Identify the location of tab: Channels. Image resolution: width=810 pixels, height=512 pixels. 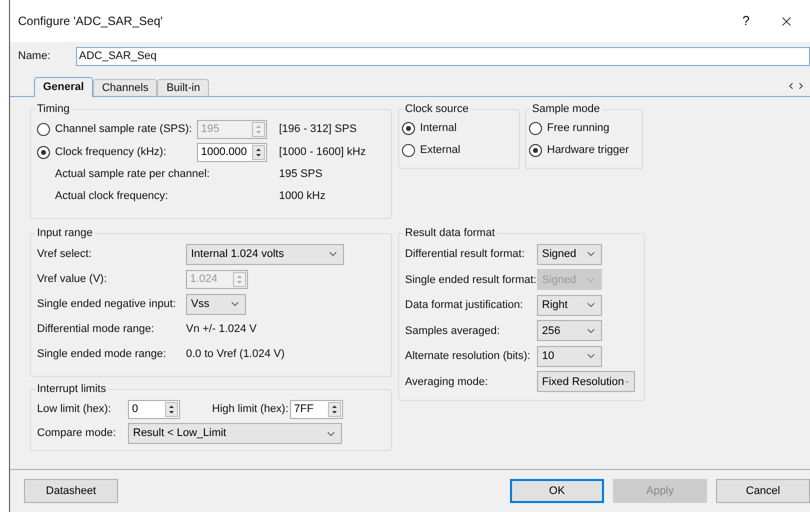
(125, 87).